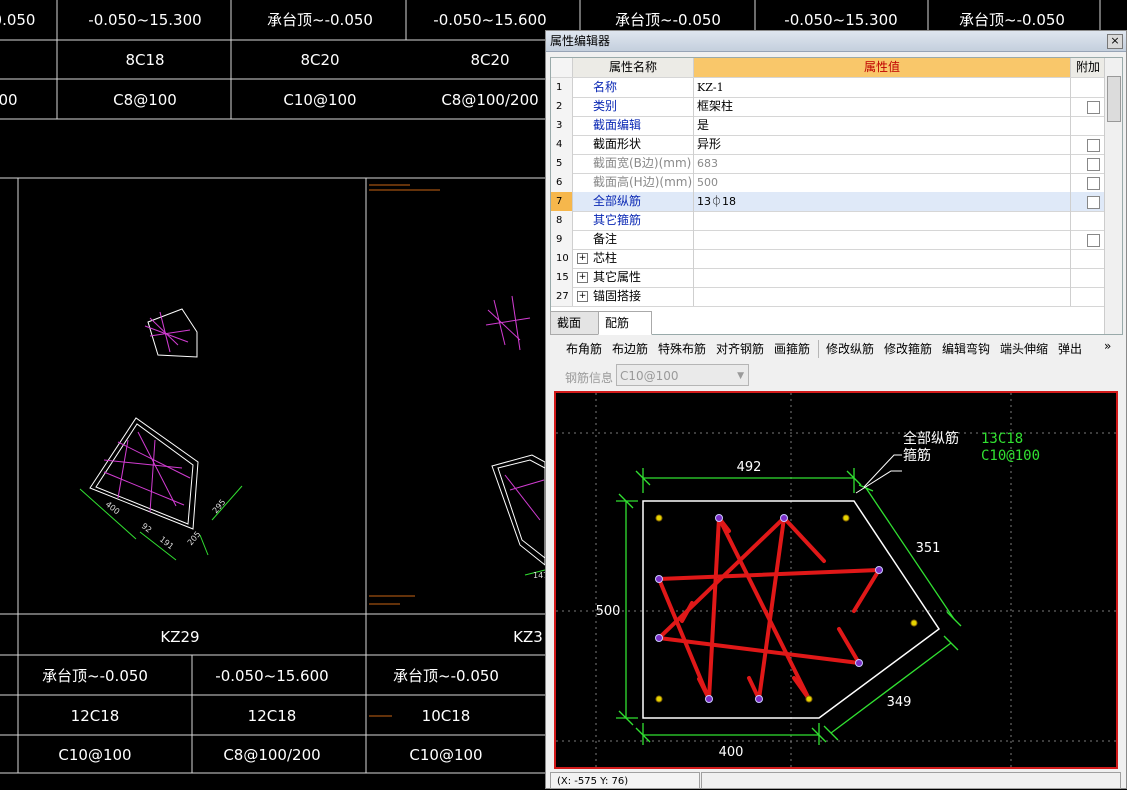 This screenshot has width=1127, height=790. I want to click on tab-section: 截面, so click(577, 323).